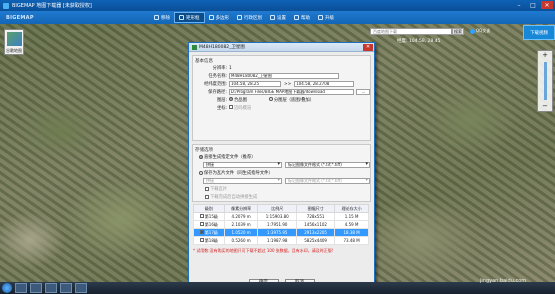 Image resolution: width=555 pixels, height=294 pixels. Describe the element at coordinates (281, 157) in the screenshot. I see `store-single-radio: 直接生成指定文件（推荐）` at that location.